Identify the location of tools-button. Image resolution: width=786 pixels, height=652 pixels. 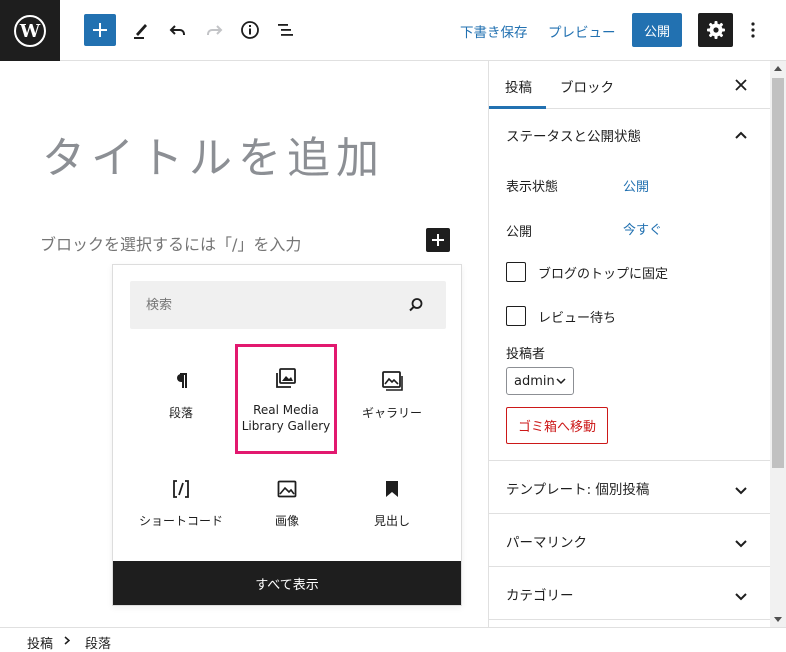
(141, 30).